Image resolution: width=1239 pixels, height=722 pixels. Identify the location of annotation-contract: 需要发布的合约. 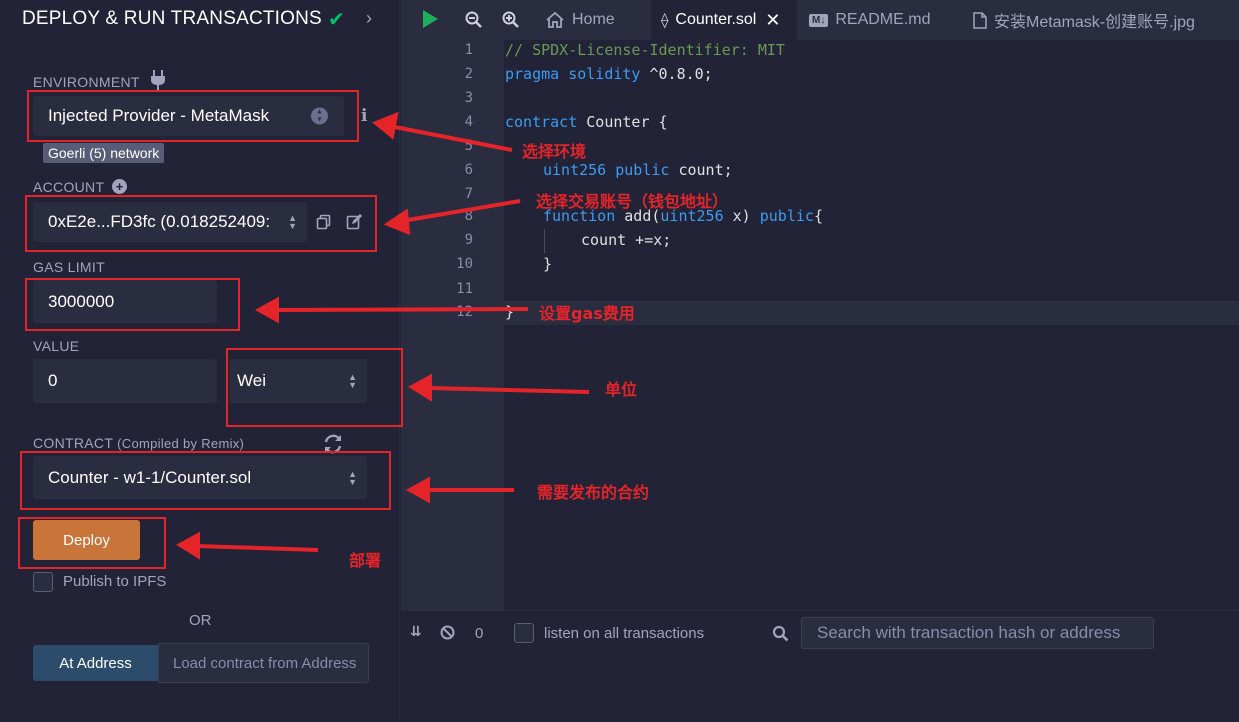
(593, 492).